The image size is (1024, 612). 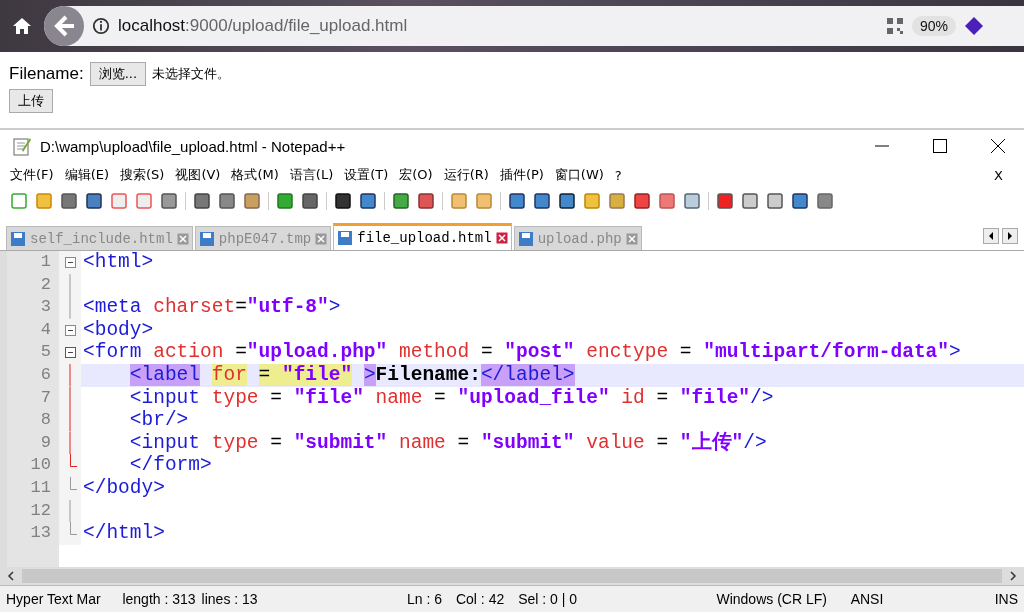 What do you see at coordinates (200, 175) in the screenshot?
I see `menu-item: 视图(V)` at bounding box center [200, 175].